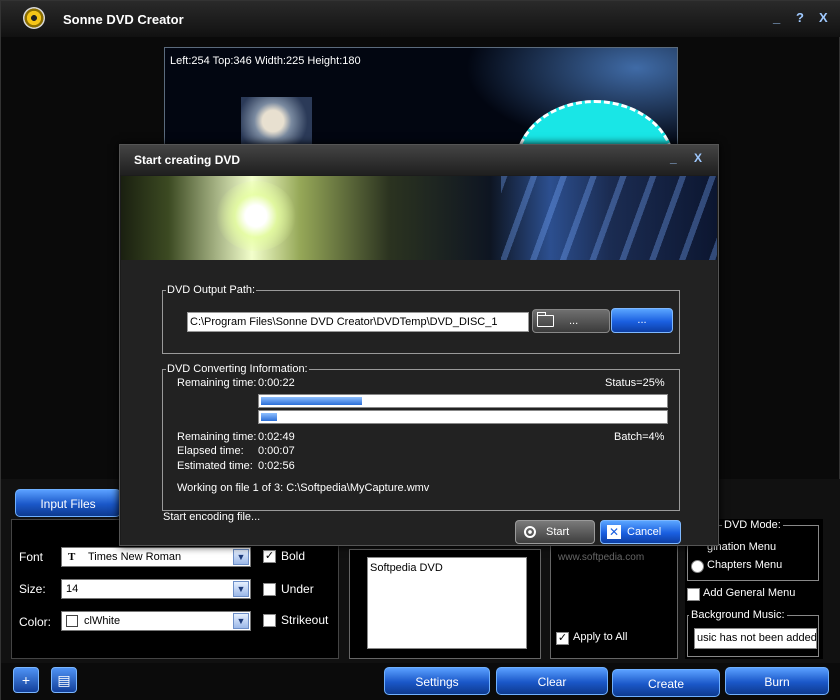  What do you see at coordinates (776, 17) in the screenshot?
I see `minimize-button: _` at bounding box center [776, 17].